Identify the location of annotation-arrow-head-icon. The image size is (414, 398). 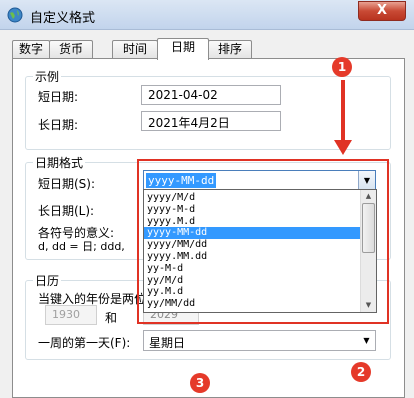
(343, 147).